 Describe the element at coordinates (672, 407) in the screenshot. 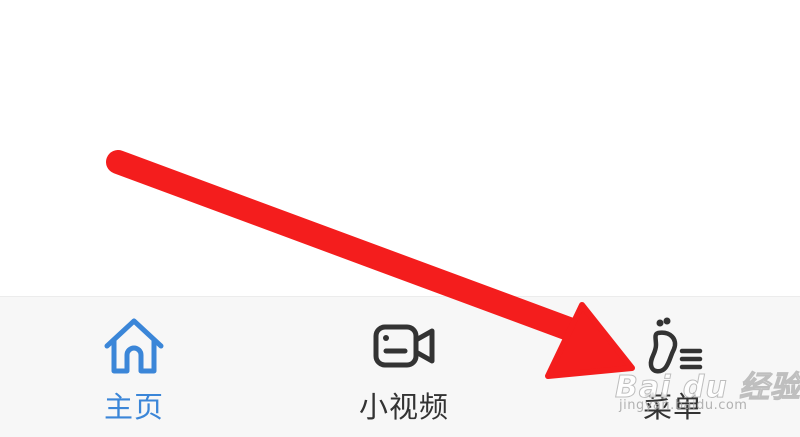

I see `tab-menu-label: 菜单` at that location.